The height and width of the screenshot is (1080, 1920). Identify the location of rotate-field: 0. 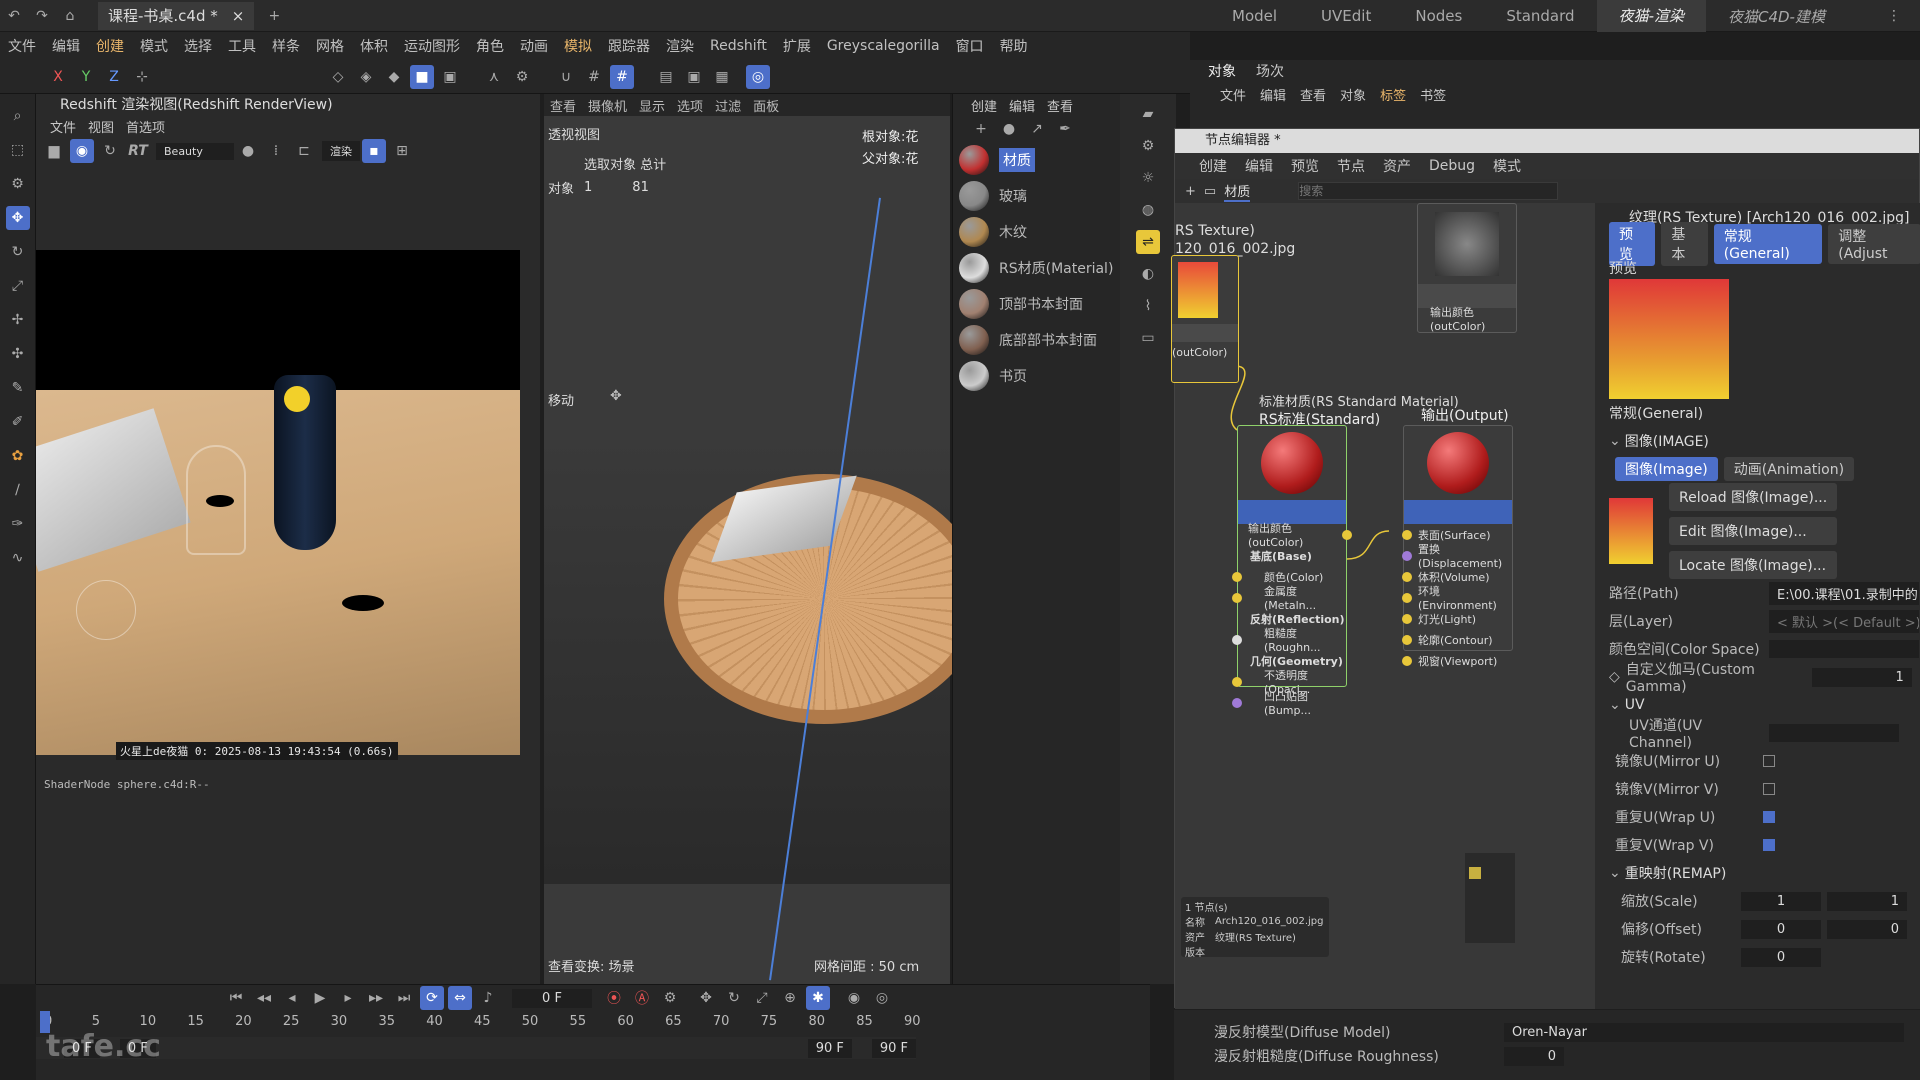
(1781, 957).